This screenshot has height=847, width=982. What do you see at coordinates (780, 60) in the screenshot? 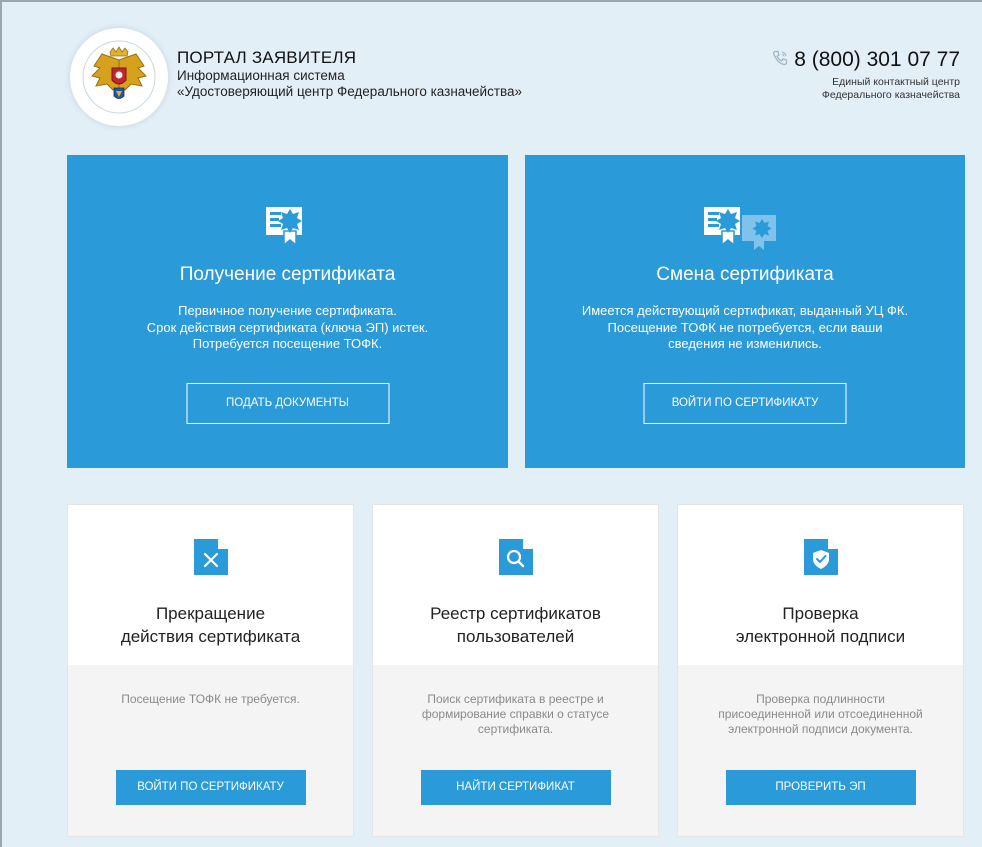
I see `phone-icon` at bounding box center [780, 60].